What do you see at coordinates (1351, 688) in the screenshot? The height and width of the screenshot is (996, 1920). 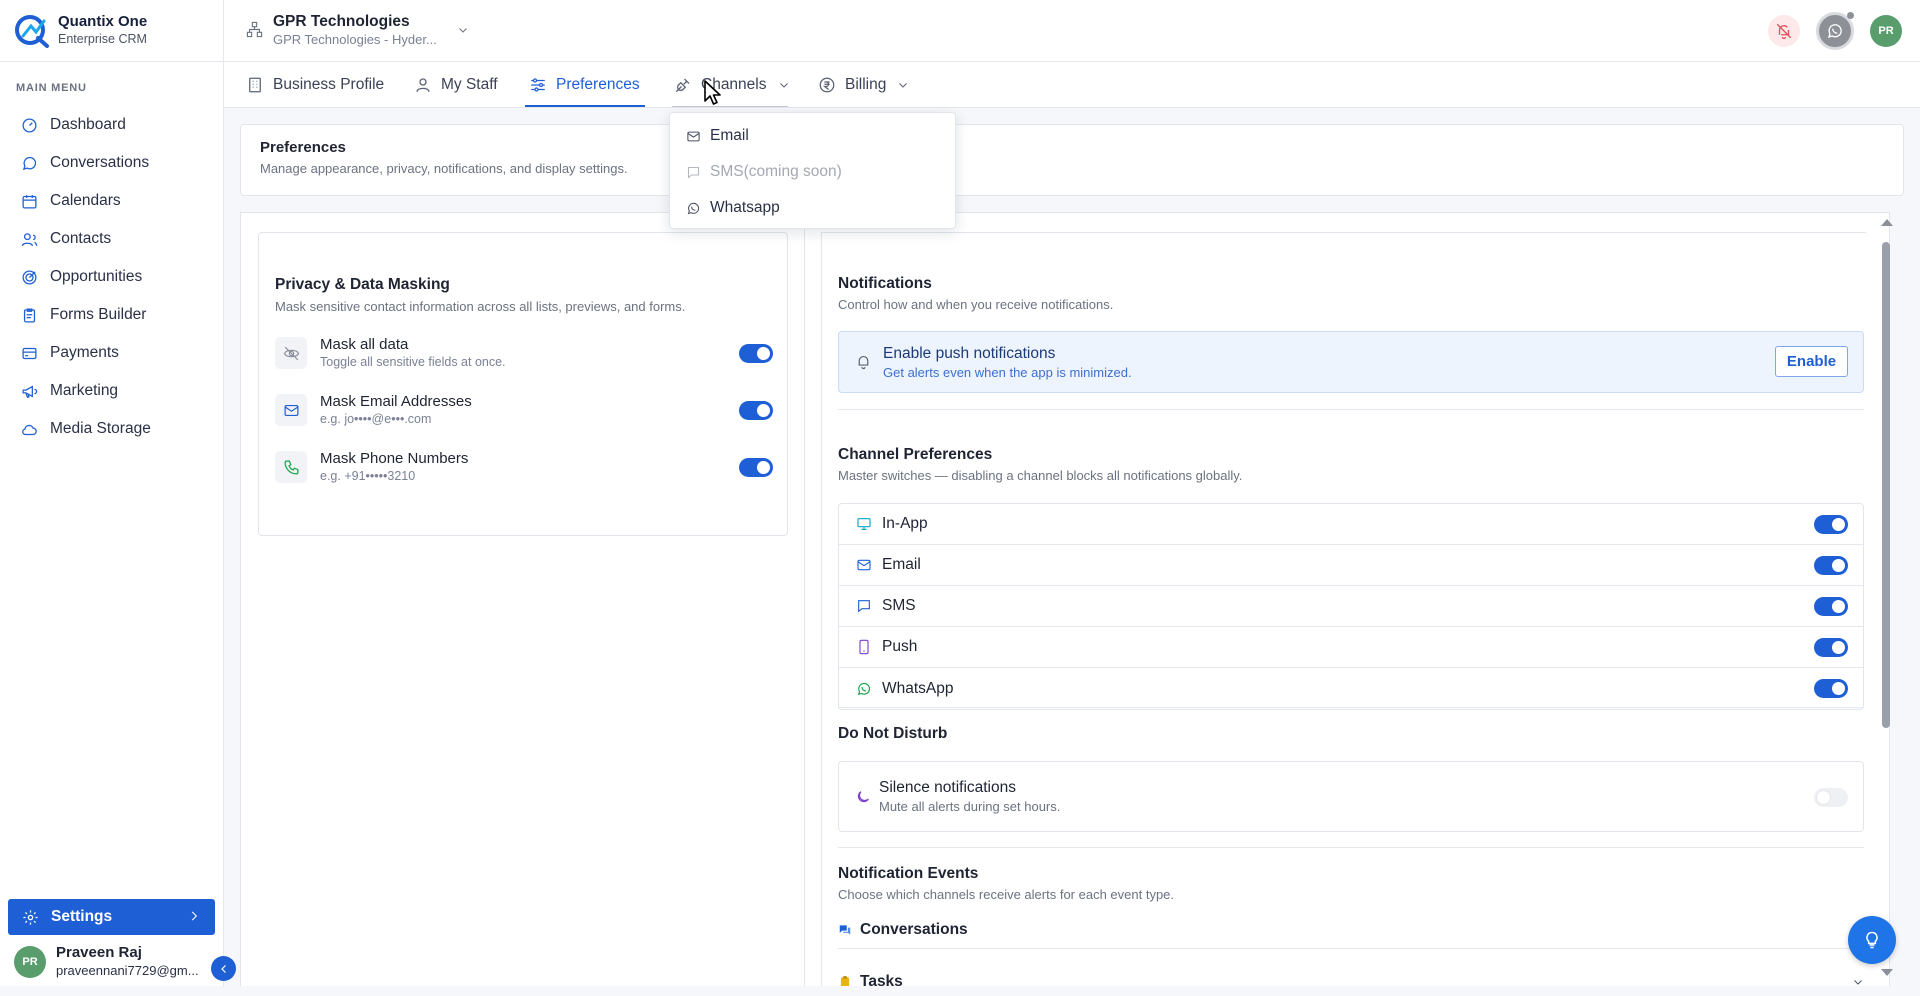 I see `channel-row-whatsapp: WhatsApp` at bounding box center [1351, 688].